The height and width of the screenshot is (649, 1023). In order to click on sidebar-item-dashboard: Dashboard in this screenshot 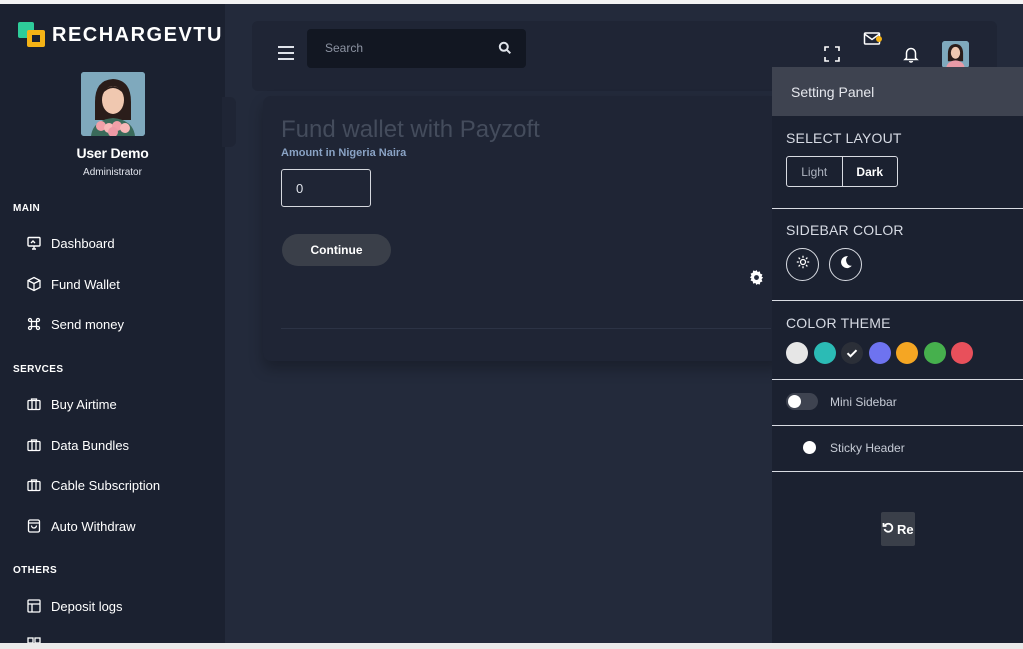, I will do `click(70, 243)`.